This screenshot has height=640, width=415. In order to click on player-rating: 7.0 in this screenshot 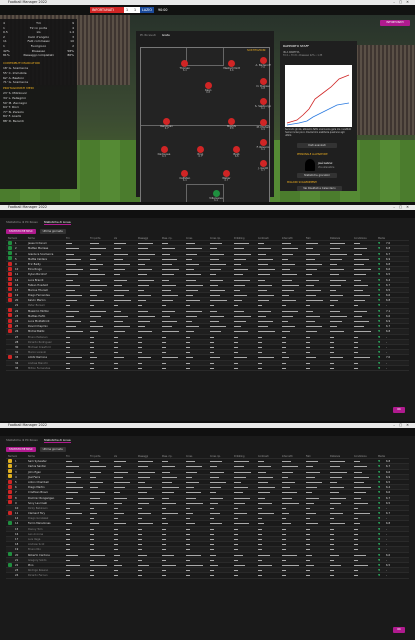, I will do `click(263, 67)`.